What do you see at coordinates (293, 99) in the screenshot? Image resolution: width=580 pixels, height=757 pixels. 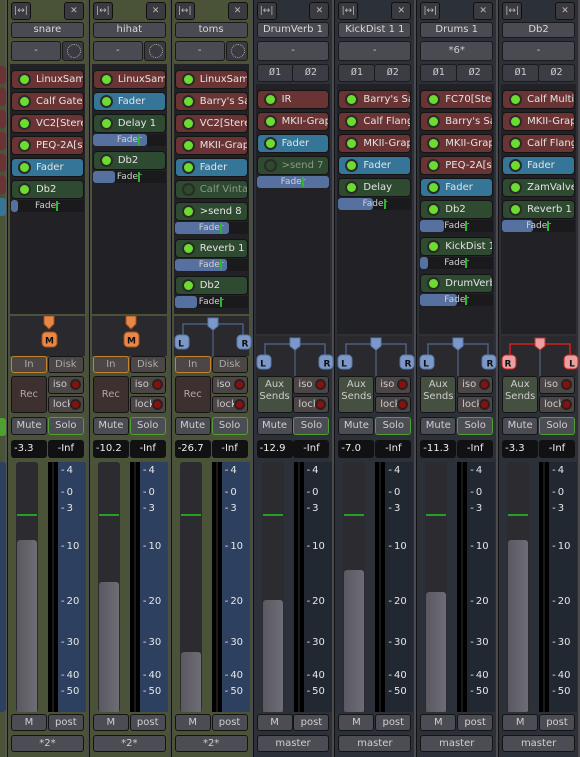 I see `processor-plugin: IR` at bounding box center [293, 99].